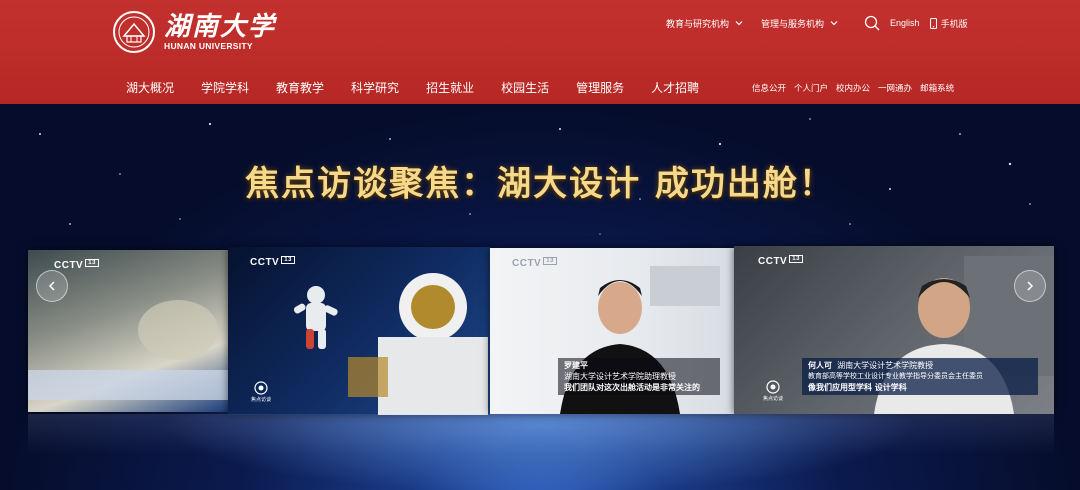  What do you see at coordinates (359, 331) in the screenshot?
I see `video-slide-2: CCTV 13 焦点访谈` at bounding box center [359, 331].